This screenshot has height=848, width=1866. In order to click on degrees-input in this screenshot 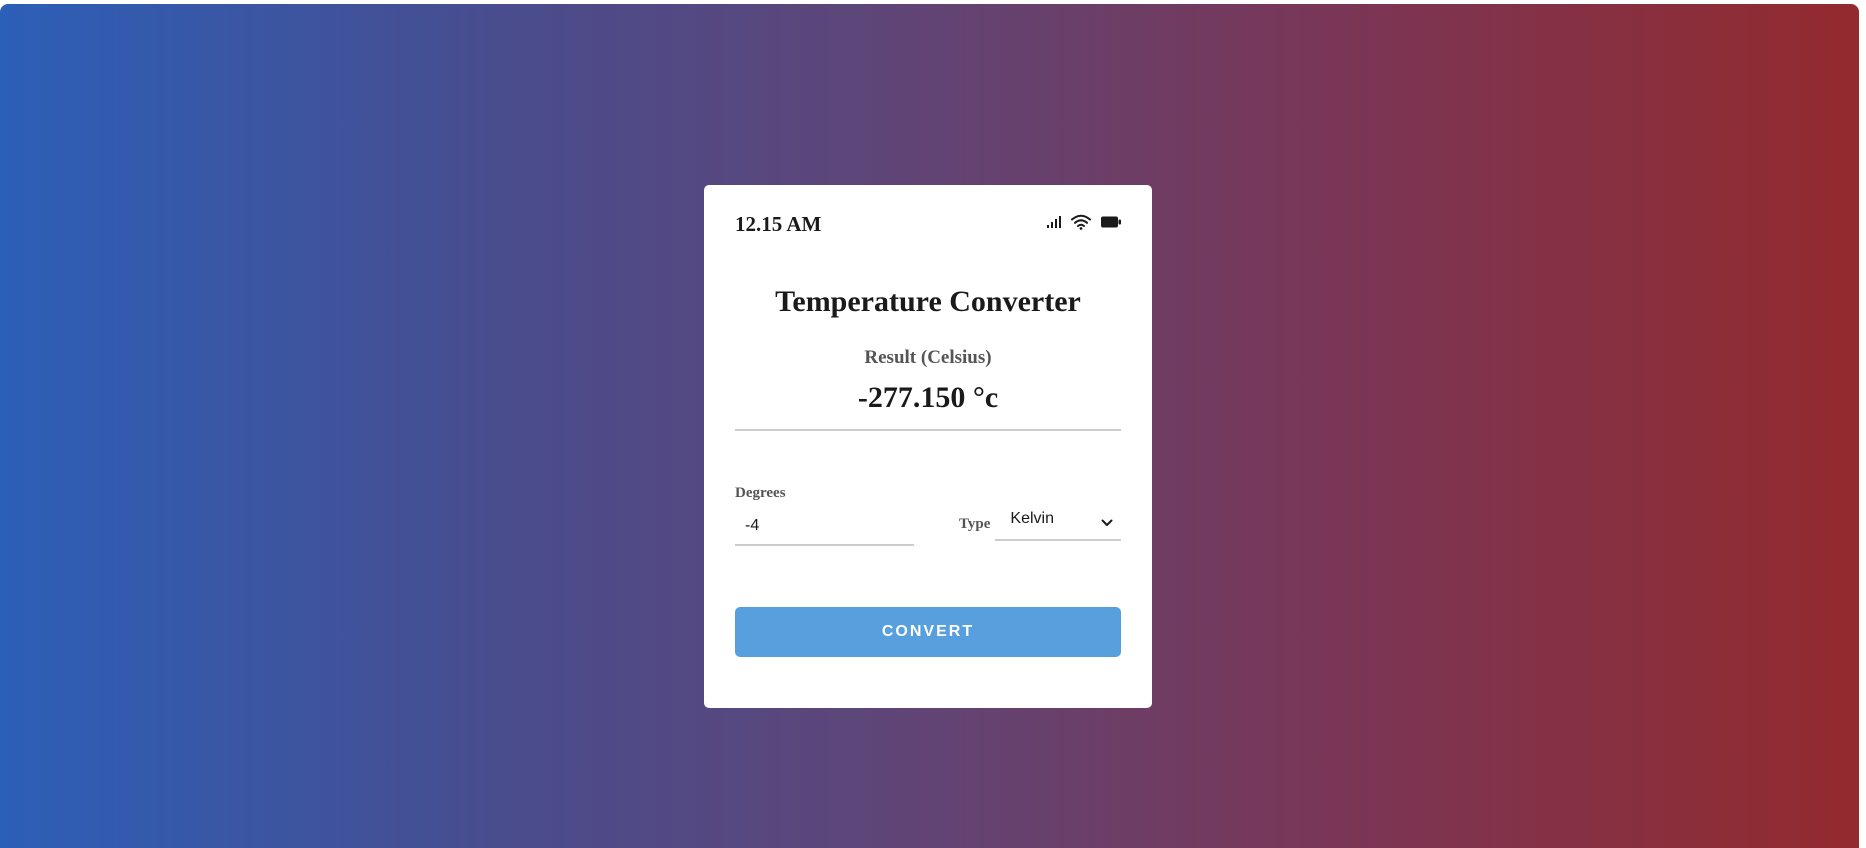, I will do `click(824, 527)`.